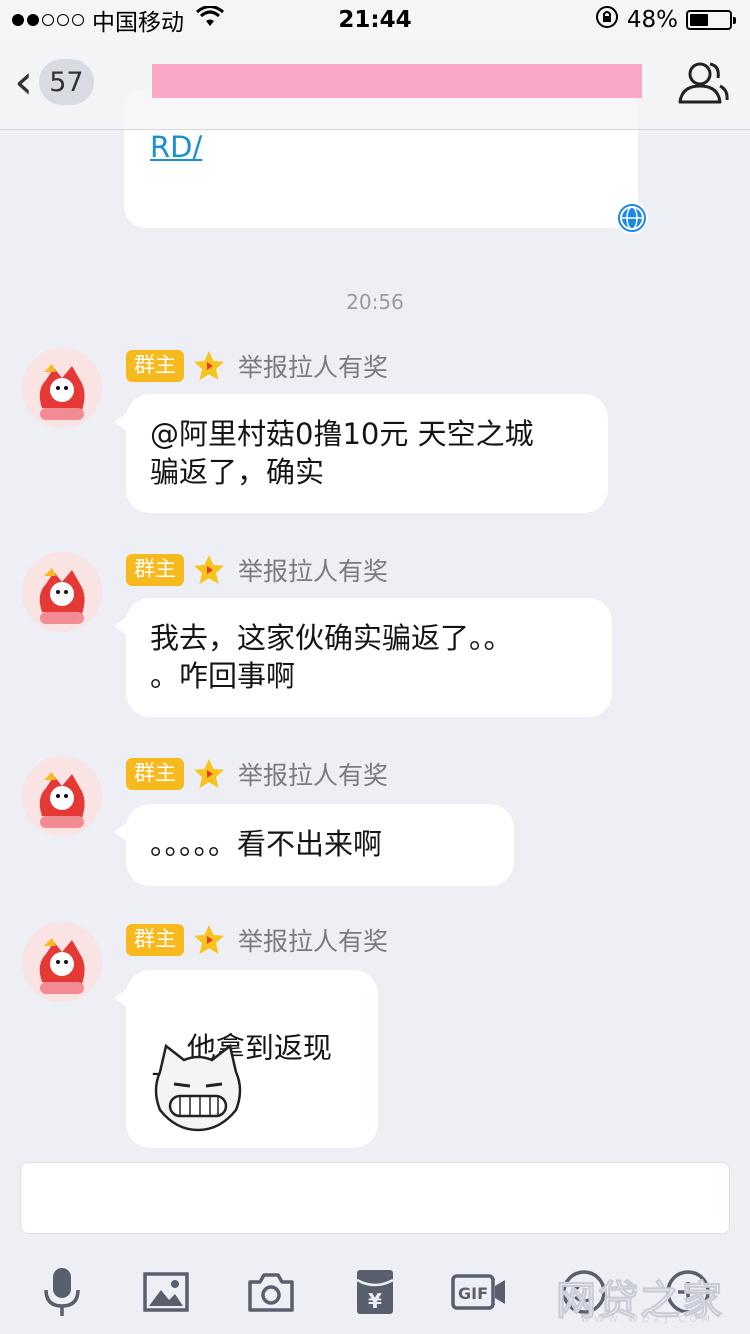 The image size is (750, 1334). I want to click on gif-button: GIF, so click(479, 1292).